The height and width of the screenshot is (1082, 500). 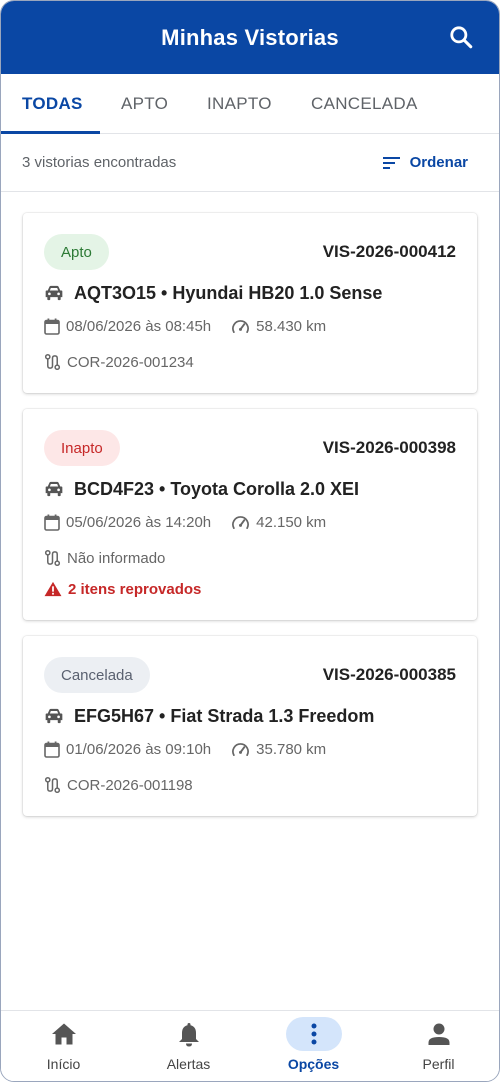 I want to click on odometer: 35.780 km, so click(x=291, y=749).